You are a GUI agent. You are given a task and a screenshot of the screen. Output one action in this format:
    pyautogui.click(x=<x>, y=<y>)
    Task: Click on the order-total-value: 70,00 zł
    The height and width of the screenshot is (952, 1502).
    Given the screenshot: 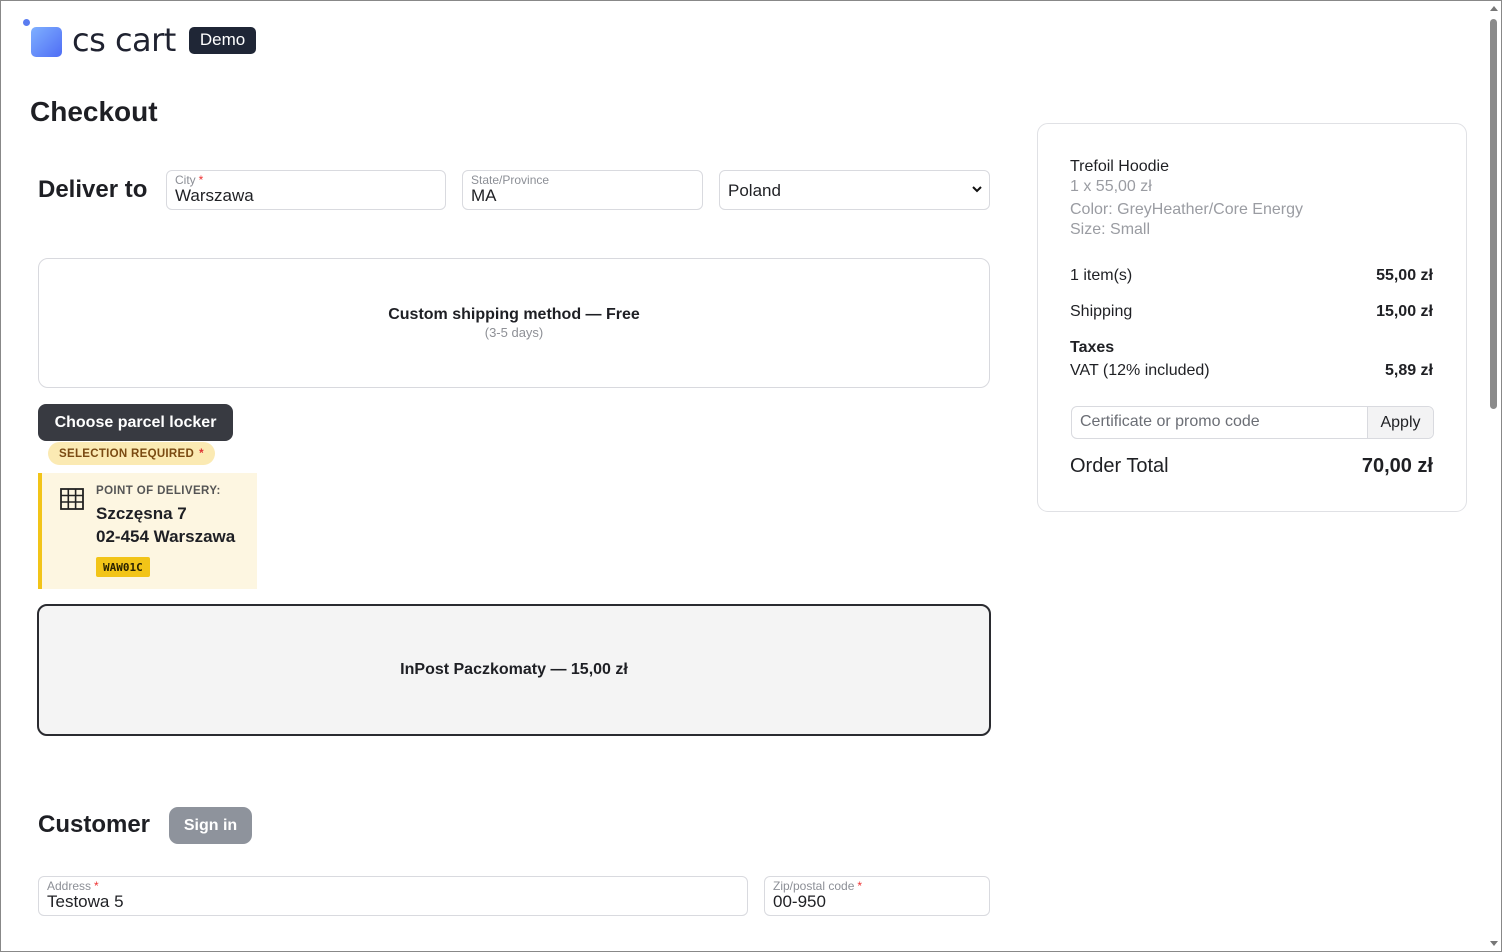 What is the action you would take?
    pyautogui.click(x=1397, y=466)
    